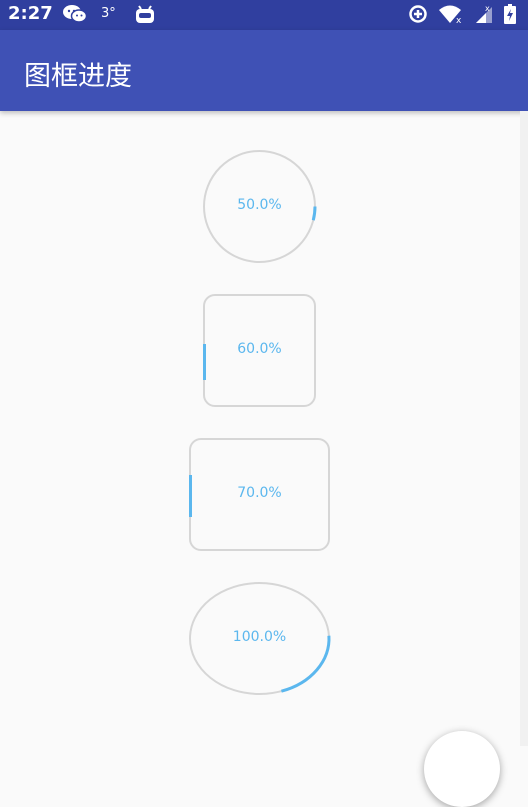 The height and width of the screenshot is (807, 528). What do you see at coordinates (264, 15) in the screenshot?
I see `status-bar: 2:27 3° x x` at bounding box center [264, 15].